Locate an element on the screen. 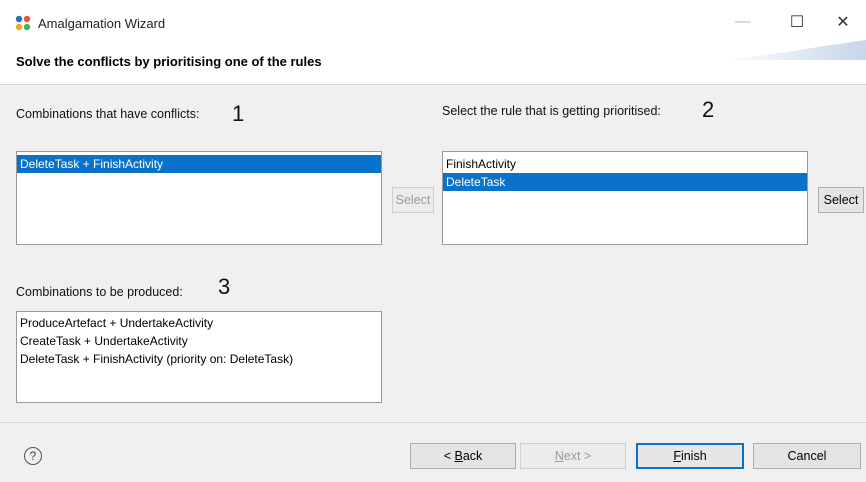 The image size is (866, 482). conflicts-list: DeleteTask + FinishActivity is located at coordinates (199, 198).